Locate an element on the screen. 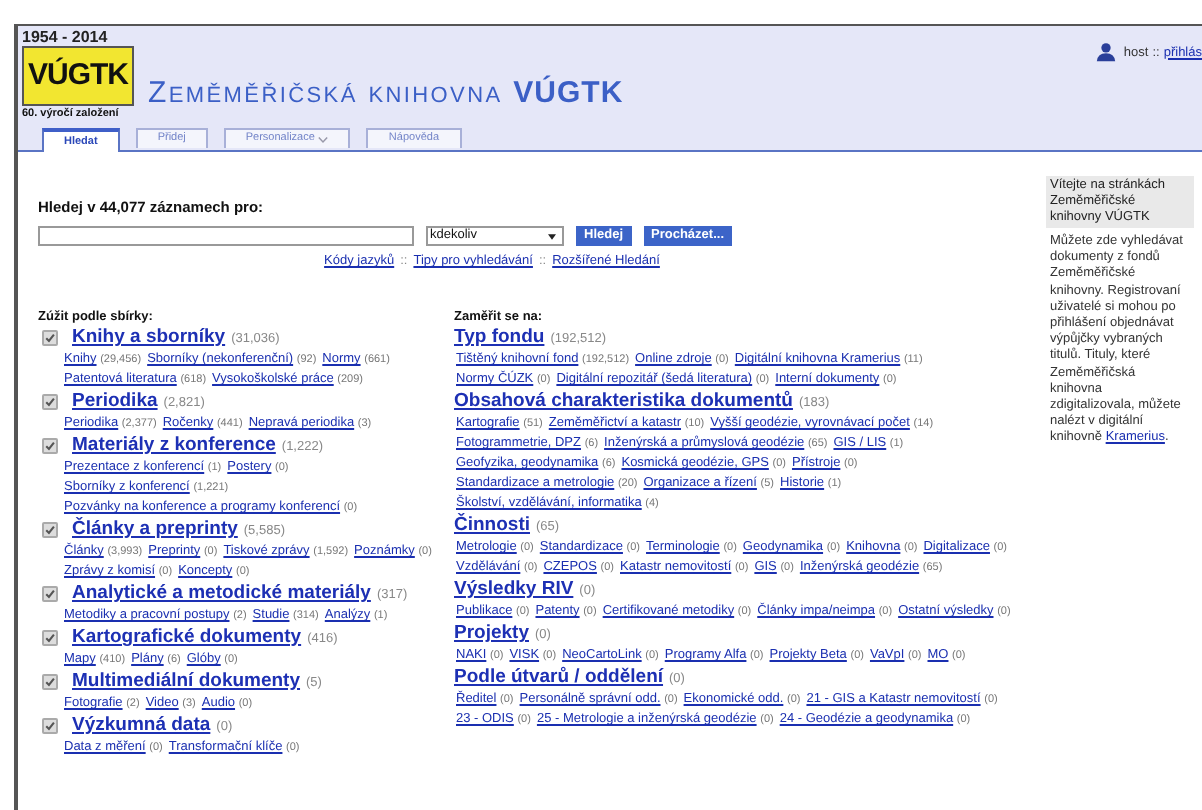 This screenshot has height=810, width=1202. facet-link: Výsledky RIV is located at coordinates (514, 589).